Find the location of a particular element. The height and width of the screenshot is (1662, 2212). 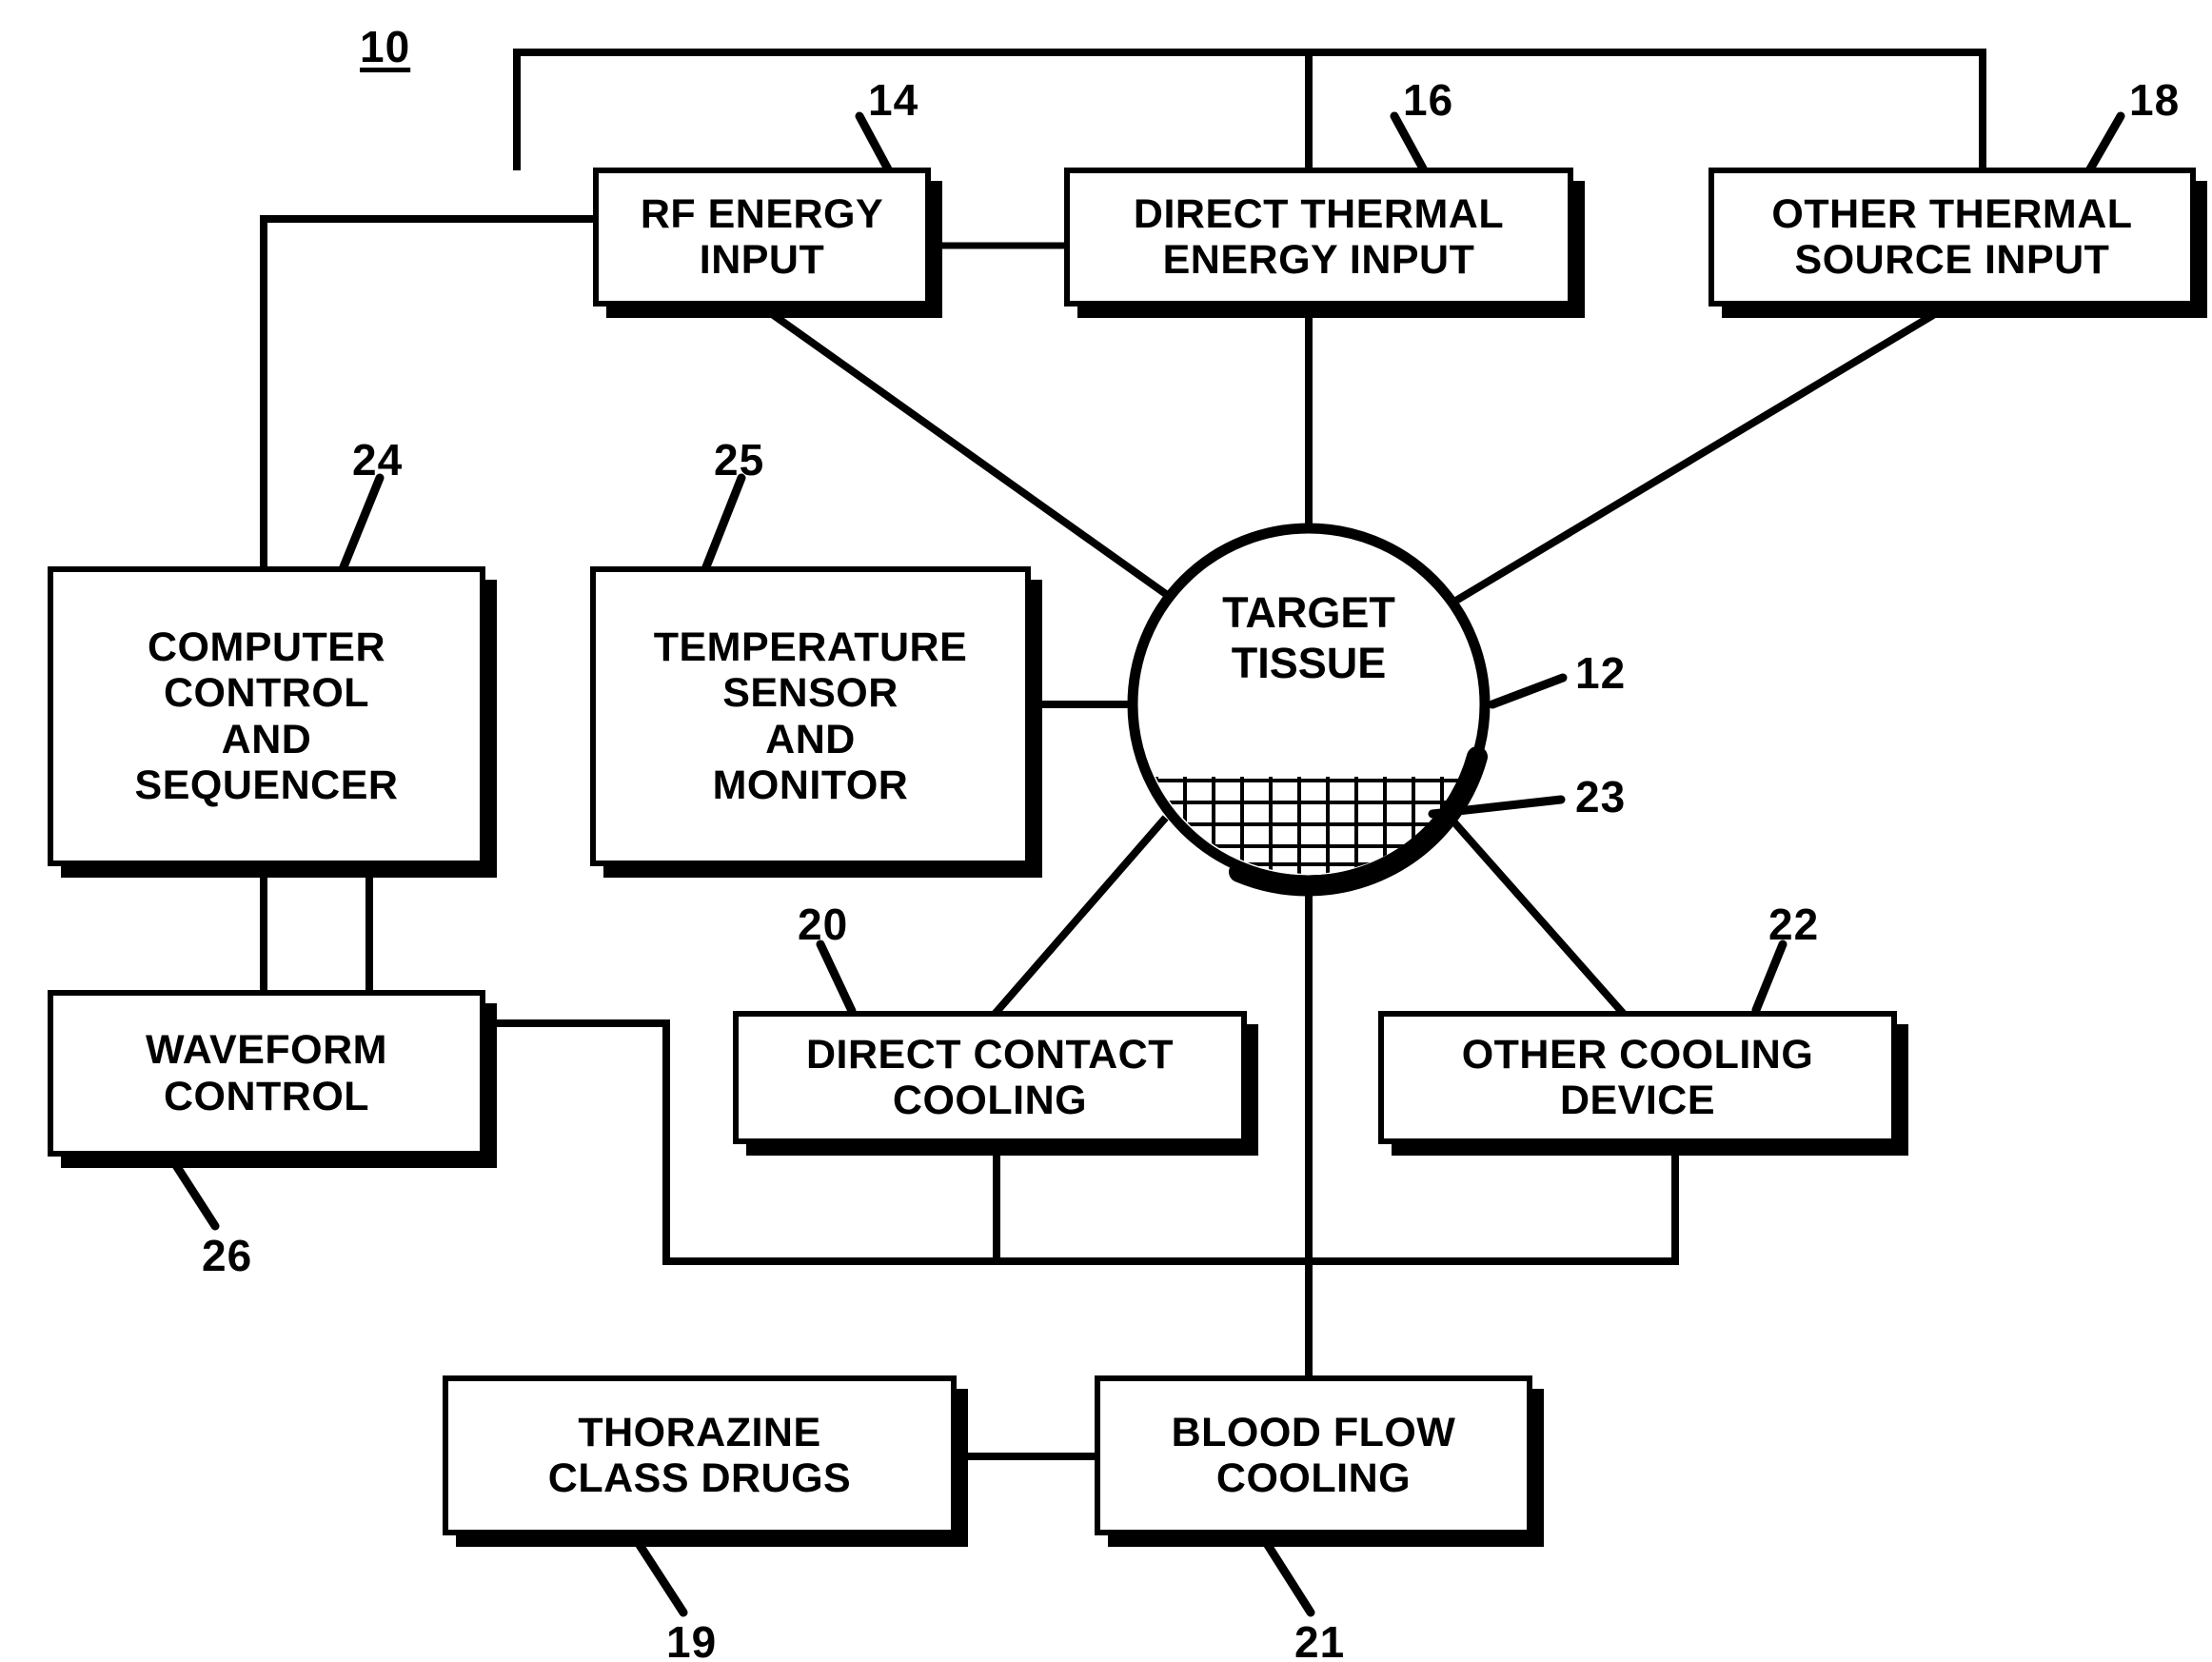

node-other-thermal-source-input: OTHER THERMAL SOURCE INPUT is located at coordinates (1952, 237).